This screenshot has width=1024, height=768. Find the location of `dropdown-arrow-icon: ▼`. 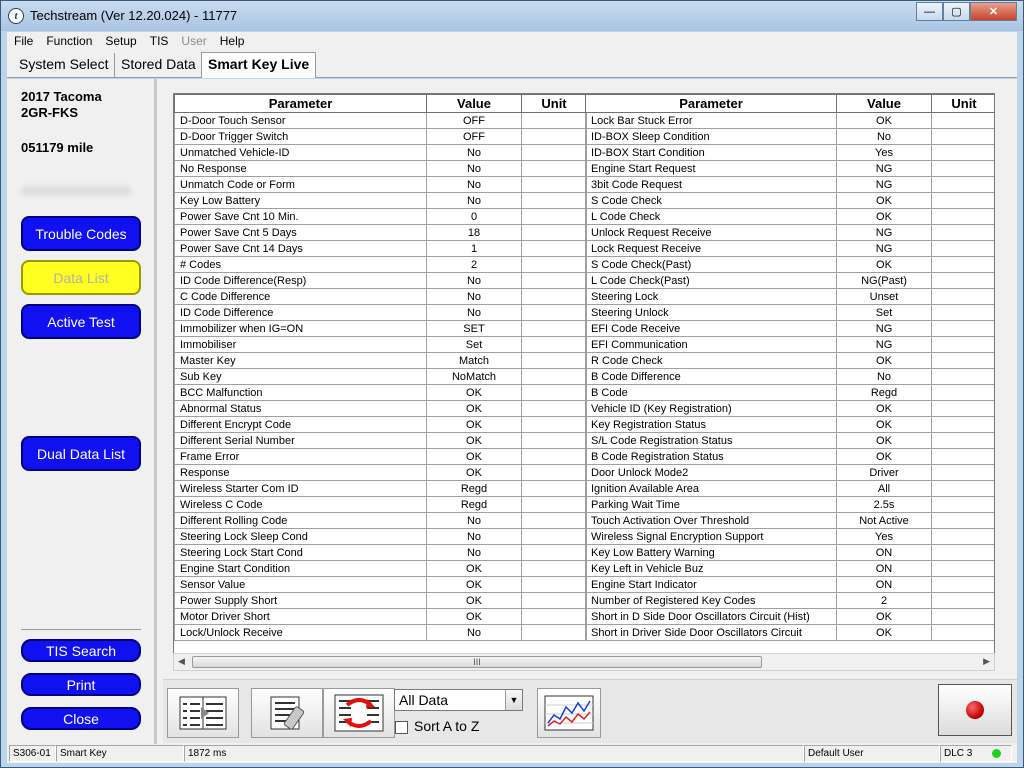

dropdown-arrow-icon: ▼ is located at coordinates (513, 700).